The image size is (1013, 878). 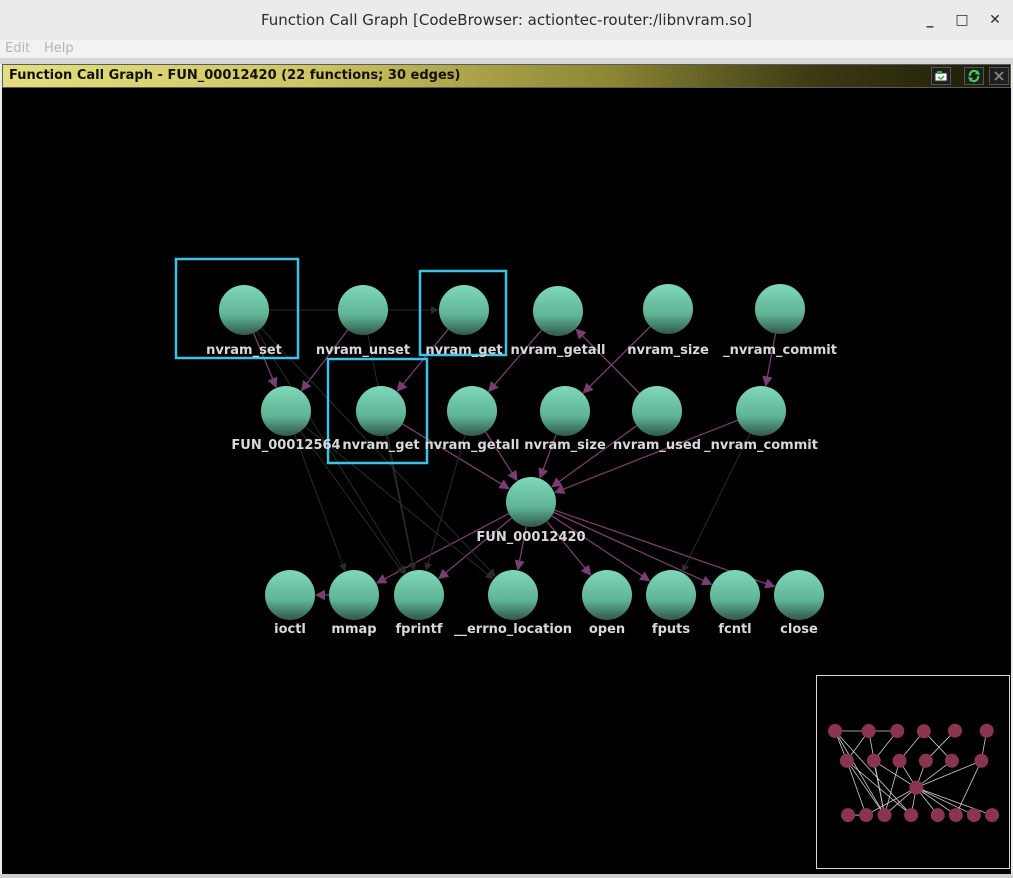 I want to click on node-label: FUN_00012564, so click(x=286, y=445).